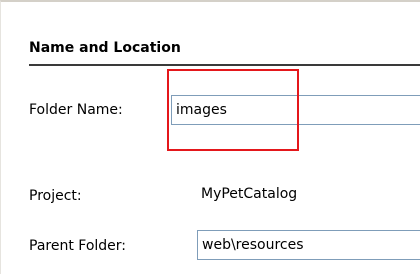 This screenshot has width=420, height=274. I want to click on project-label: Project:, so click(55, 196).